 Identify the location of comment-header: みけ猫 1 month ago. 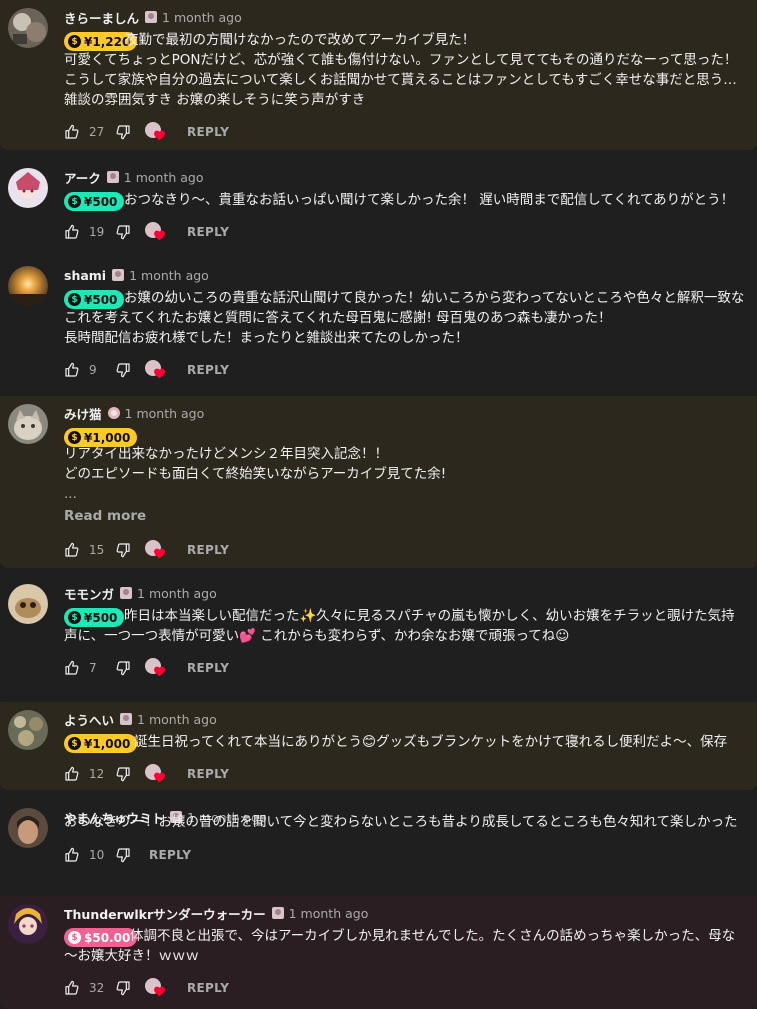
(134, 413).